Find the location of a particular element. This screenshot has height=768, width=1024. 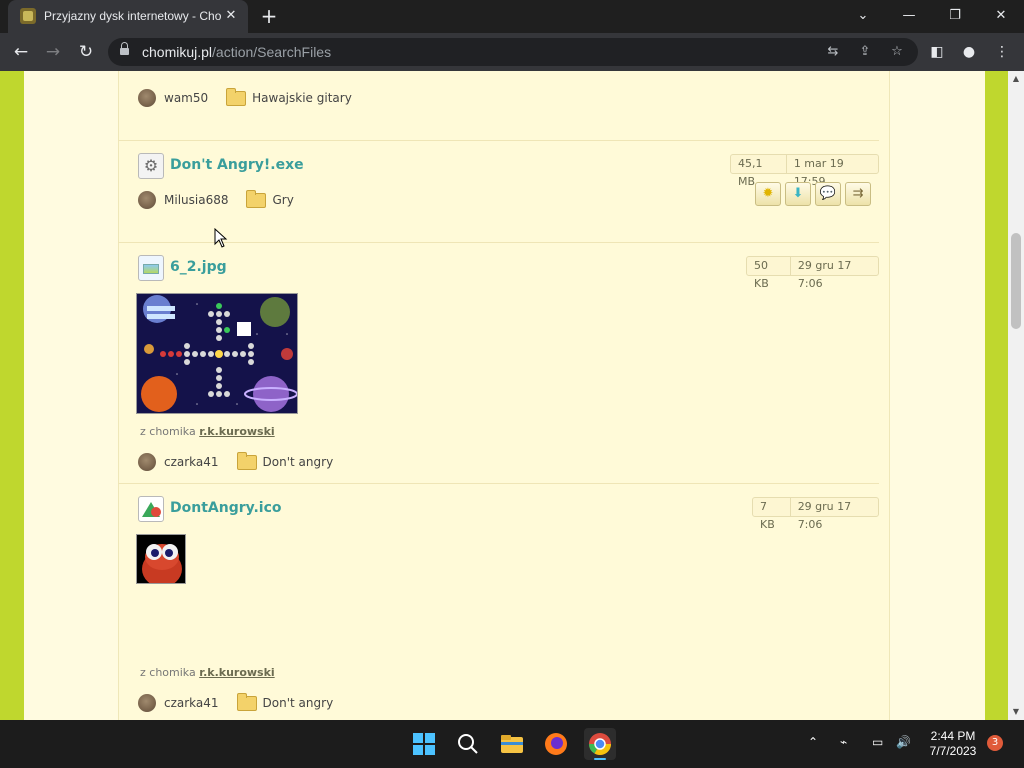

address-bar: chomikuj.pl/action/SearchFiles ⇆ ⇪ ☆ is located at coordinates (513, 52).